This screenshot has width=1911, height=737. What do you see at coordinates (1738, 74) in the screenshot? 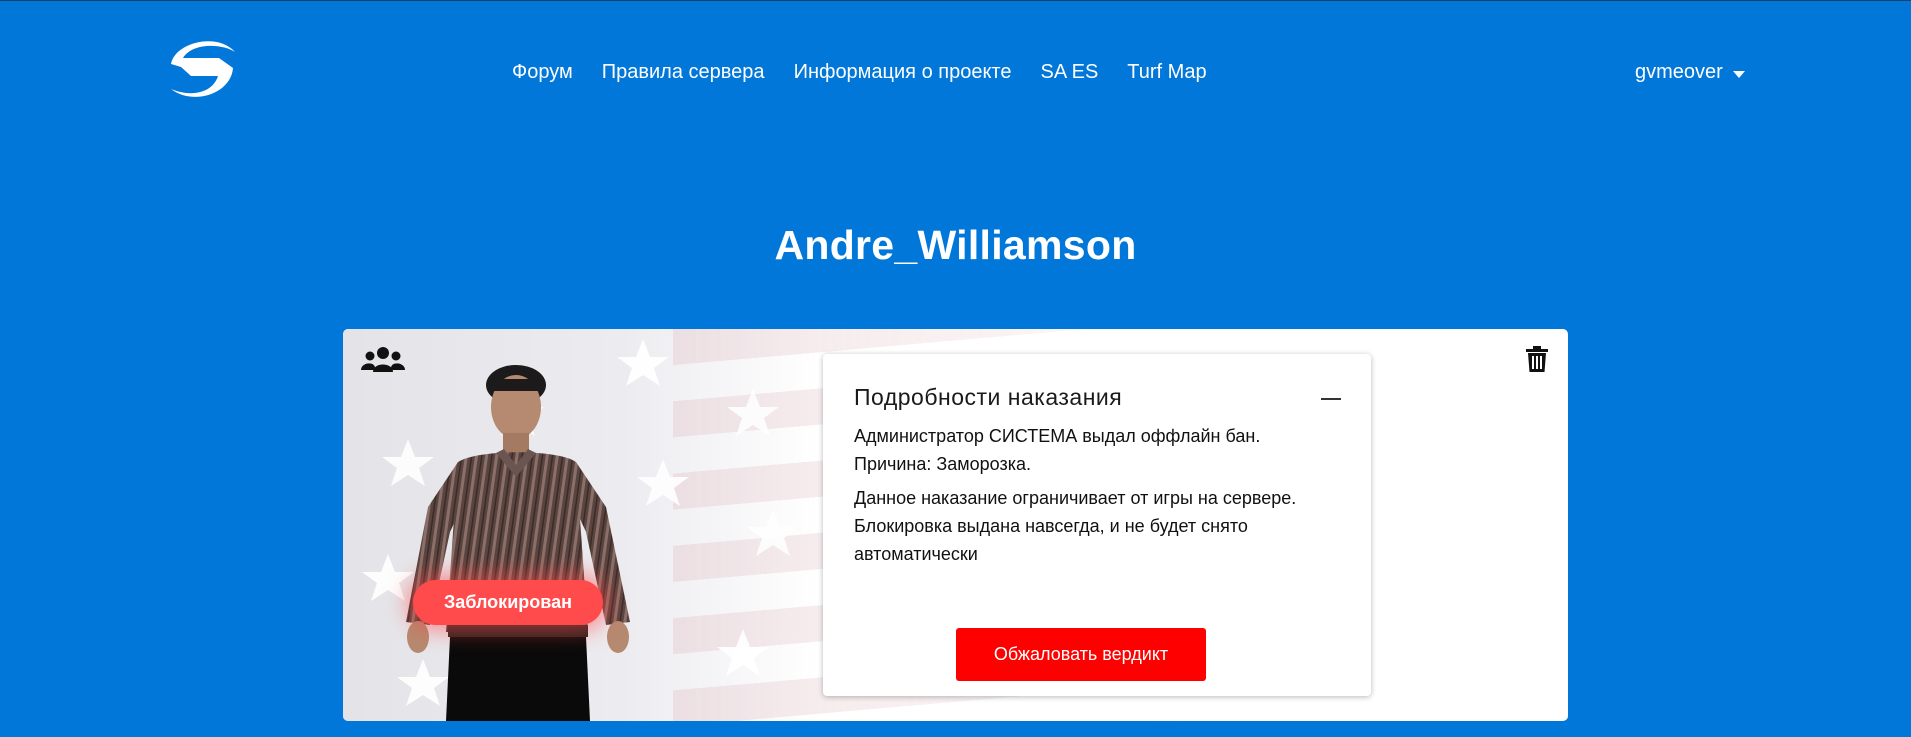
I see `chevron-down-icon` at bounding box center [1738, 74].